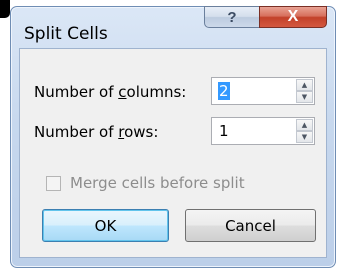 The image size is (342, 271). What do you see at coordinates (157, 183) in the screenshot?
I see `merge-checkbox-label: Merge cells before split` at bounding box center [157, 183].